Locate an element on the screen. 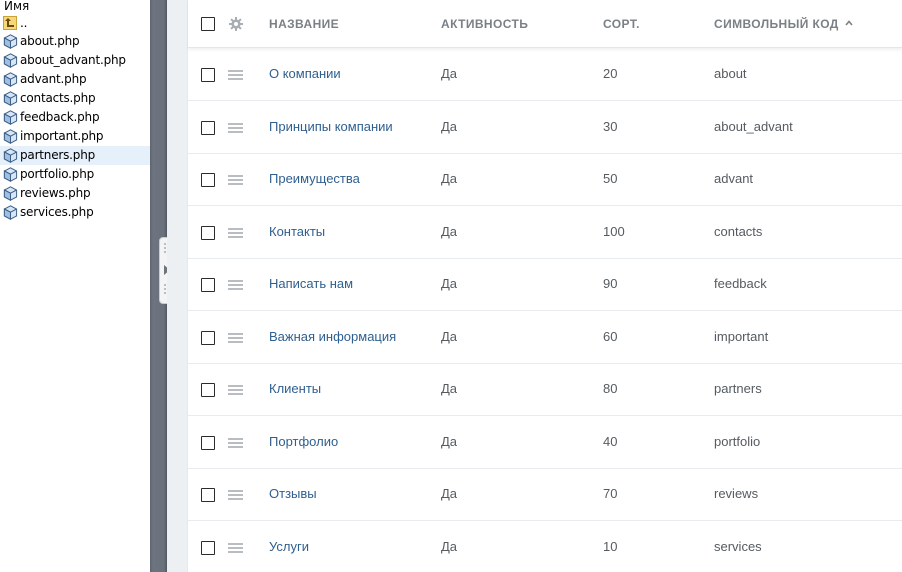 This screenshot has height=572, width=902. column-header-code: СИМВОЛЬНЫЙ КОД is located at coordinates (783, 24).